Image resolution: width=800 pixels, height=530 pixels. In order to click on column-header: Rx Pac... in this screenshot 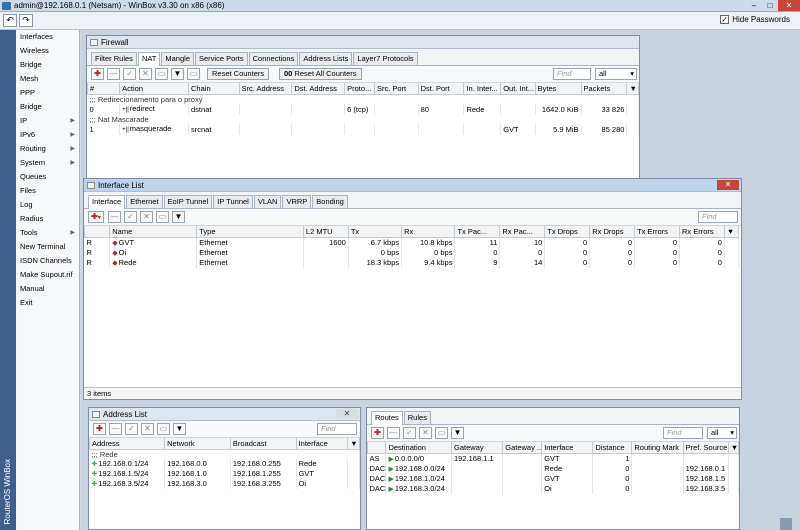, I will do `click(522, 232)`.